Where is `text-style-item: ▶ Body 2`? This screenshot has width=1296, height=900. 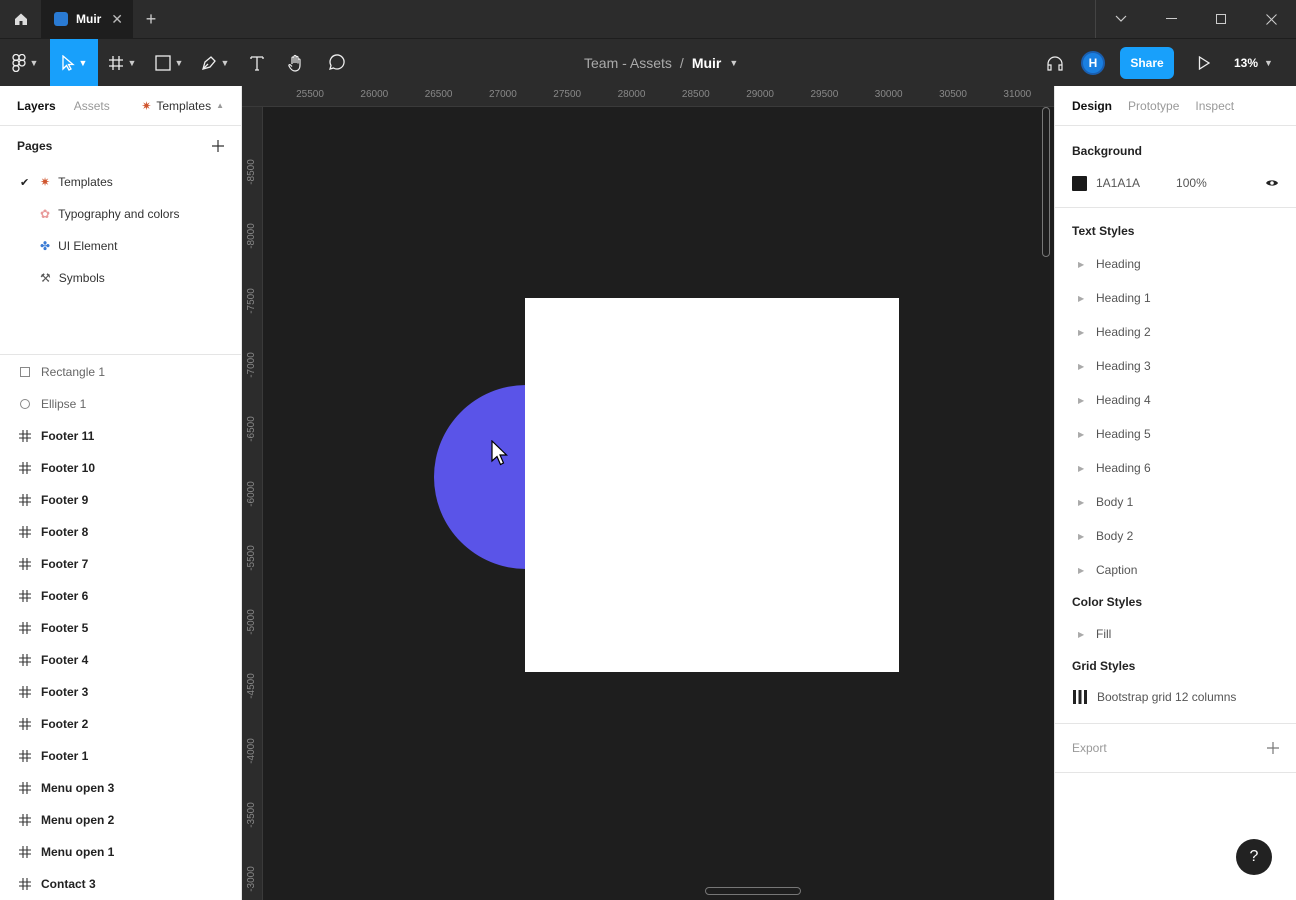 text-style-item: ▶ Body 2 is located at coordinates (1175, 536).